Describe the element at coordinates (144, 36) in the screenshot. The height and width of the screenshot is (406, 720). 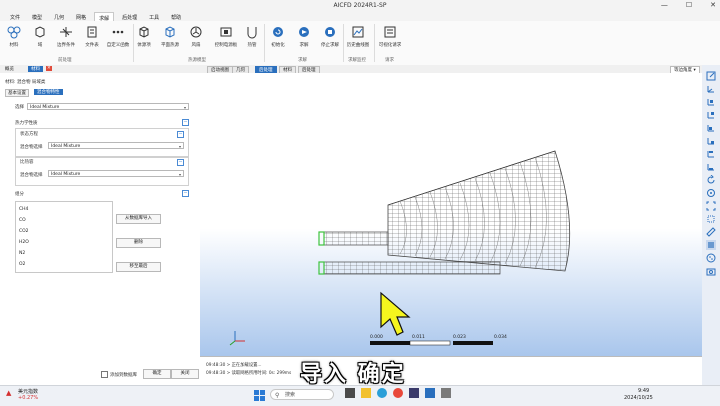
I see `ribbon-volume-source-button: 体源项` at that location.